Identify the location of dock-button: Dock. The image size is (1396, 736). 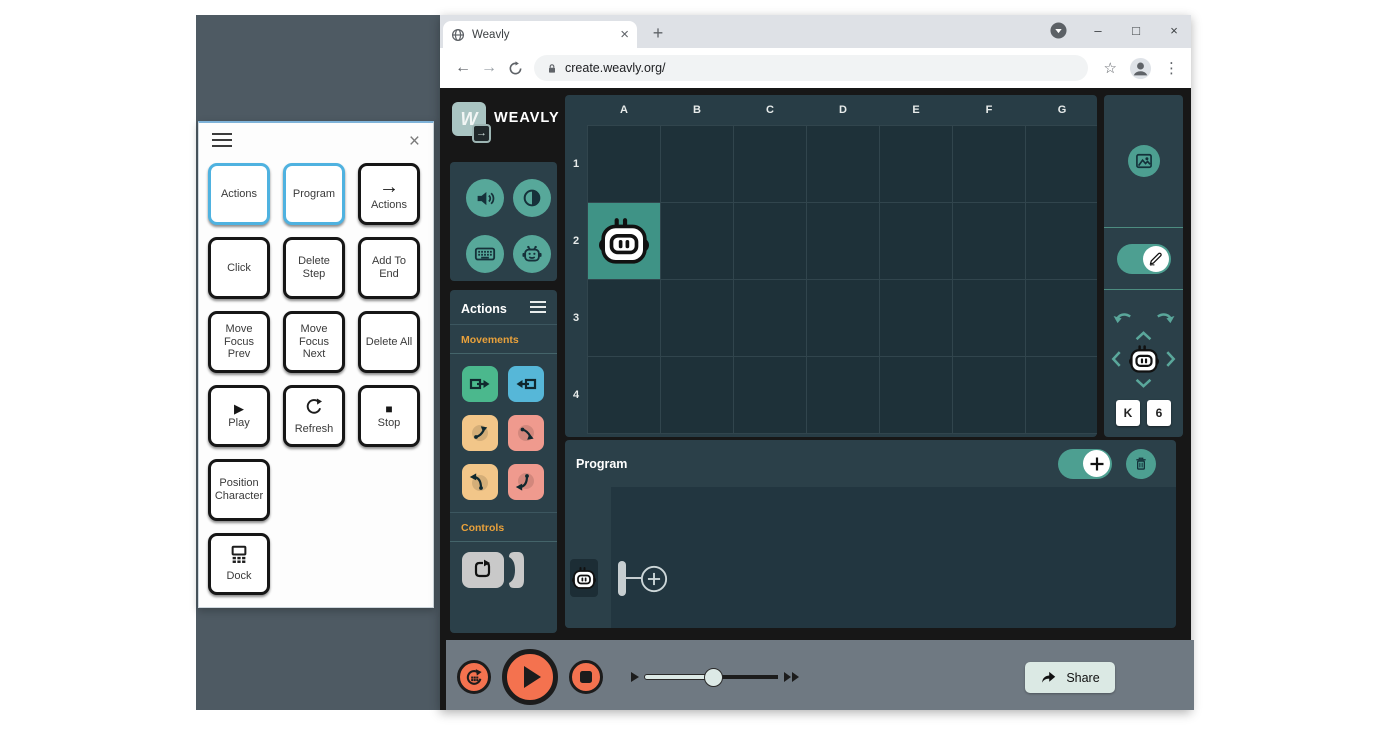
(239, 564).